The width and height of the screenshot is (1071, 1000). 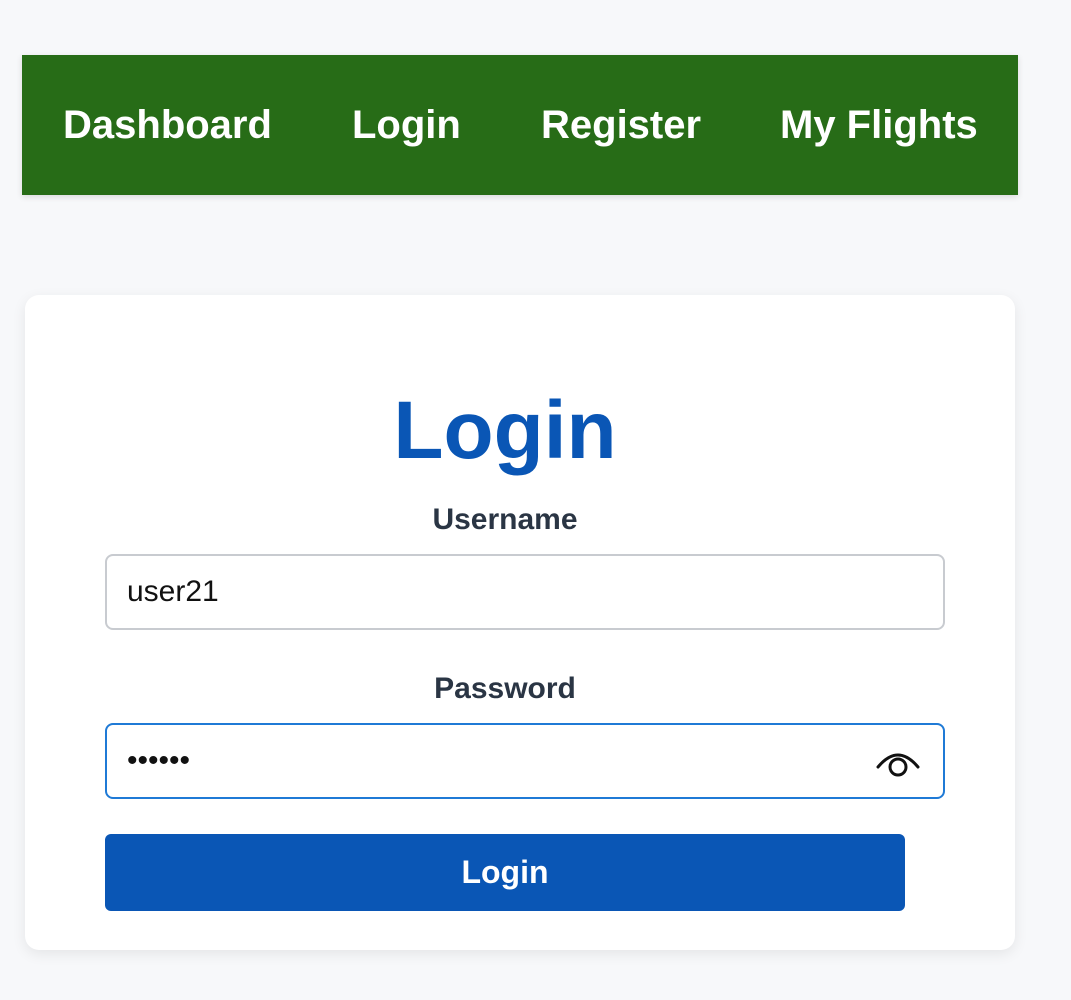 I want to click on password-label: Password, so click(x=505, y=688).